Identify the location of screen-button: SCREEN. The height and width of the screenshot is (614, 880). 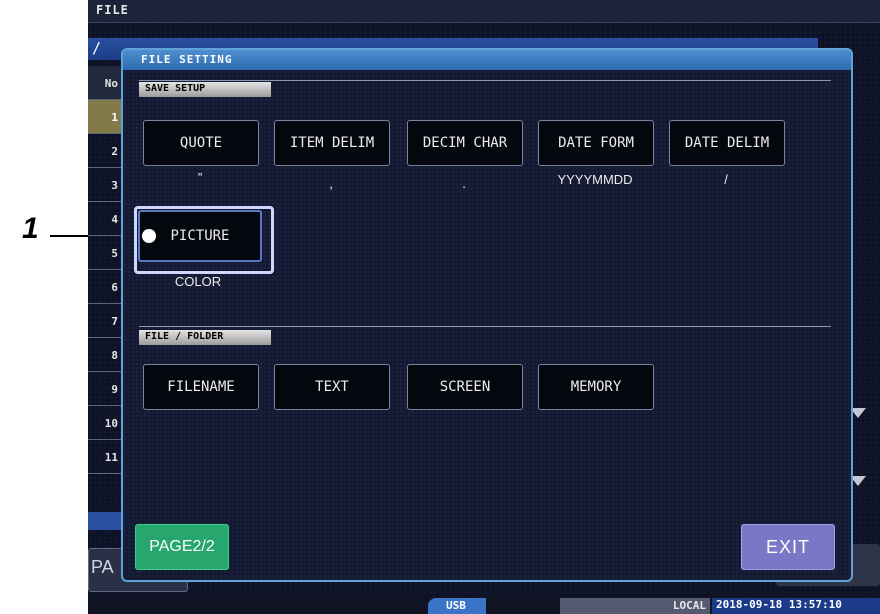
(465, 387).